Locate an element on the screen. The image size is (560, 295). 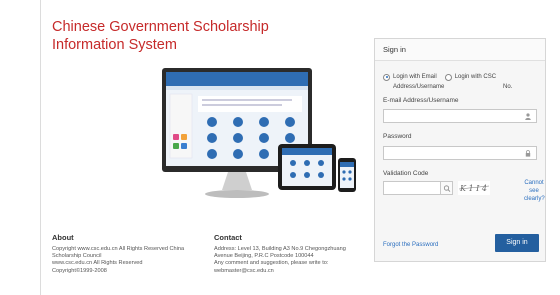
cannot-see-3: clearly? is located at coordinates (534, 199).